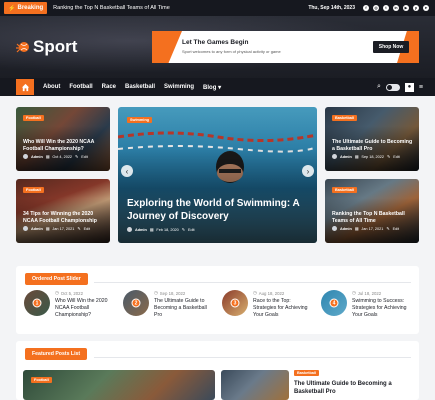 The image size is (435, 400). I want to click on slider-next-button: ›, so click(308, 171).